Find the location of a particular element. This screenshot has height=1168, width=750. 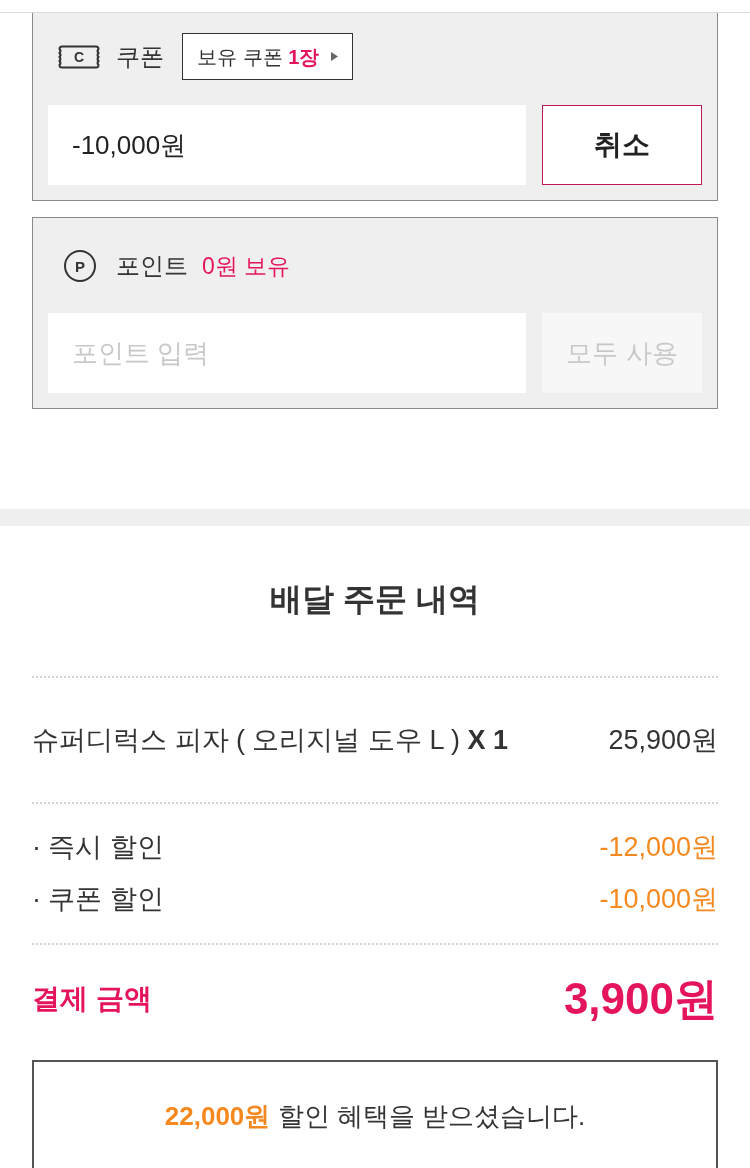

ticket-icon: C is located at coordinates (79, 56).